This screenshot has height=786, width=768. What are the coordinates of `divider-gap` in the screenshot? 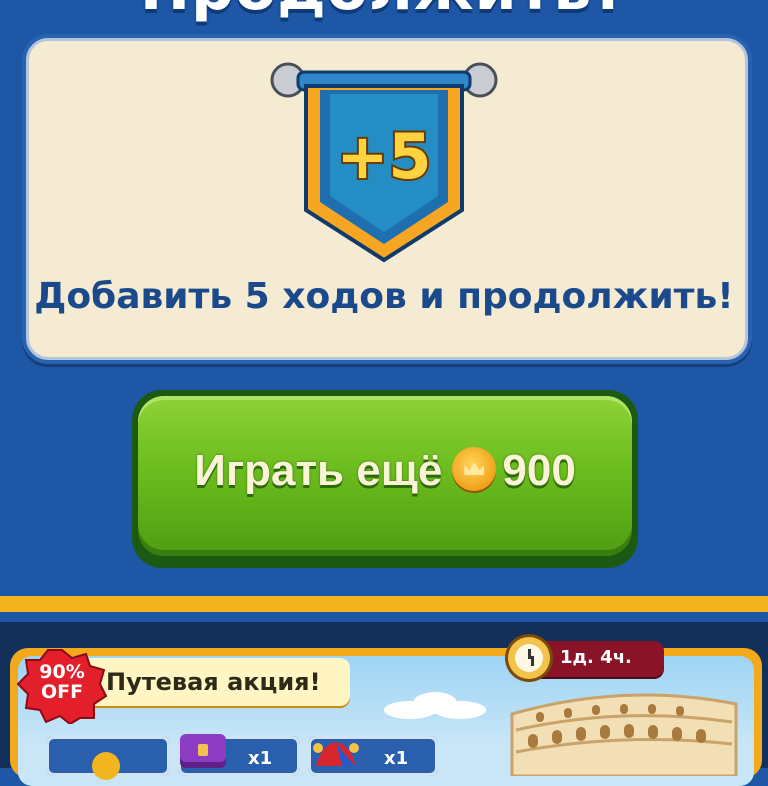 It's located at (384, 617).